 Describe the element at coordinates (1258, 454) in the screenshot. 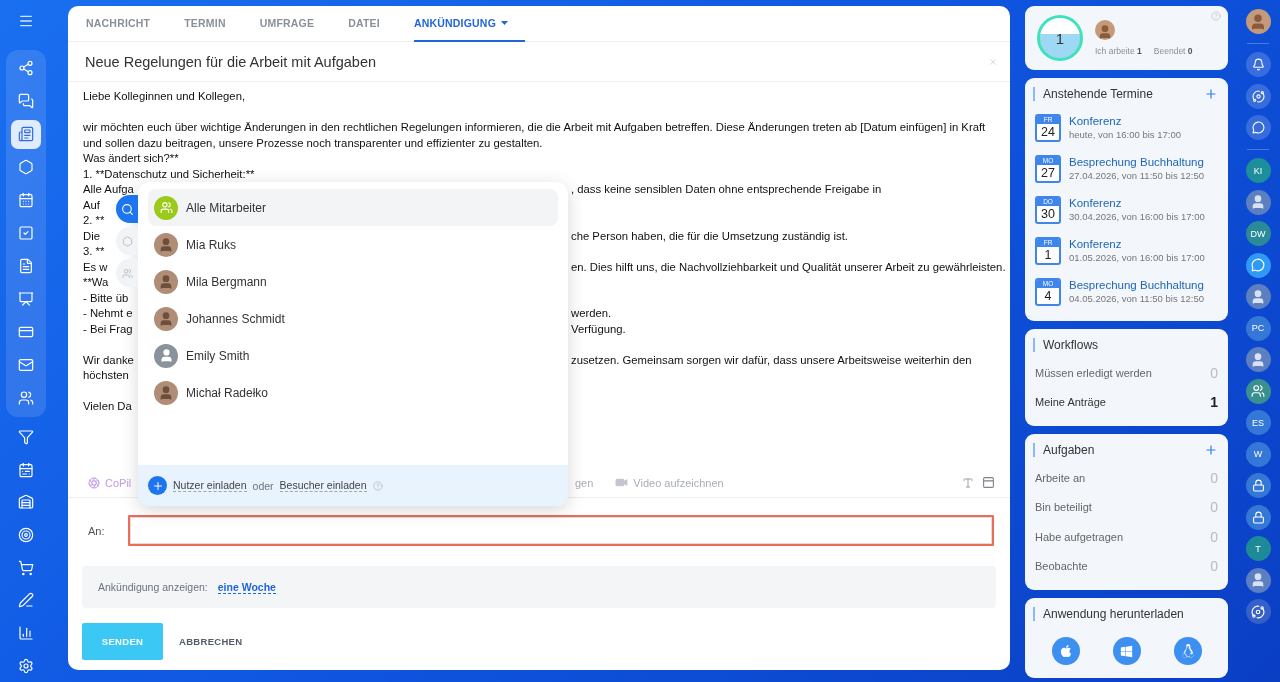

I see `contact-avatar: W` at that location.